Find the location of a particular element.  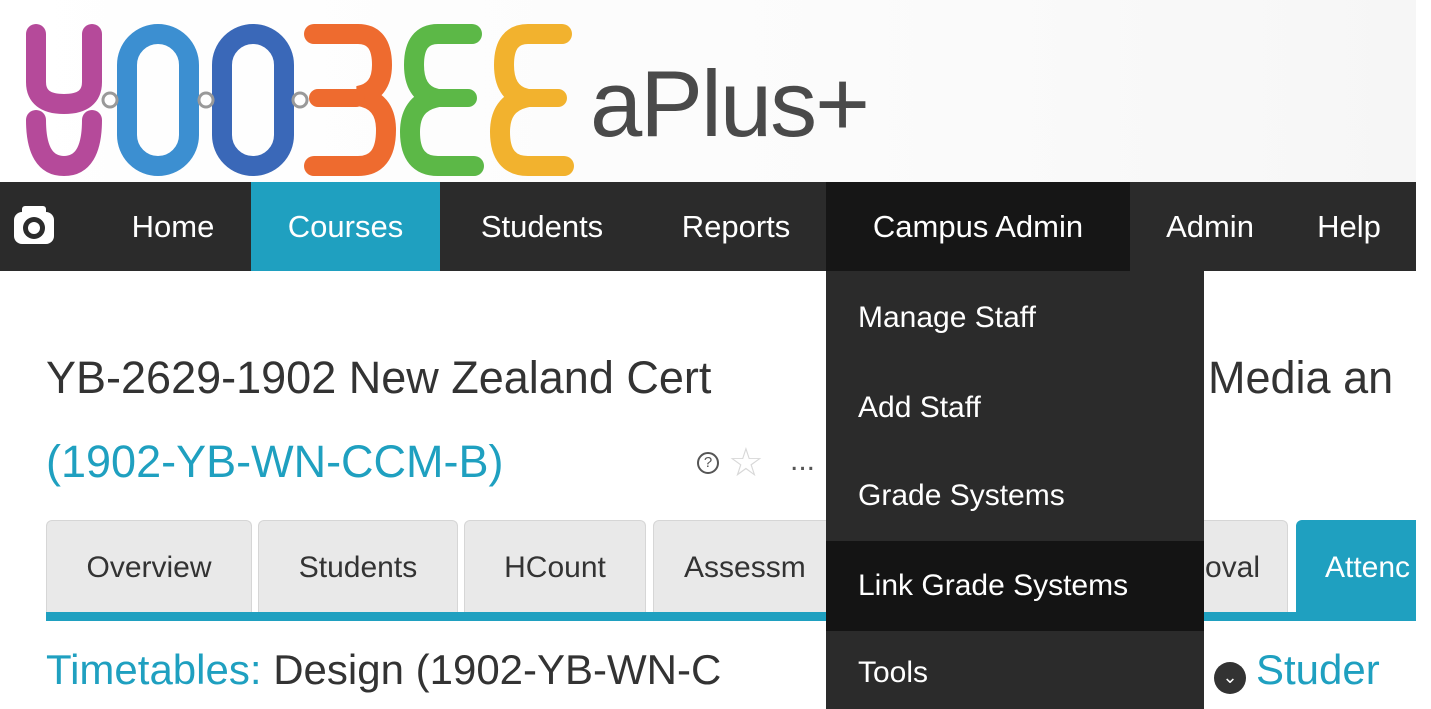

yoobee-logo: aPlus+ is located at coordinates (446, 100).